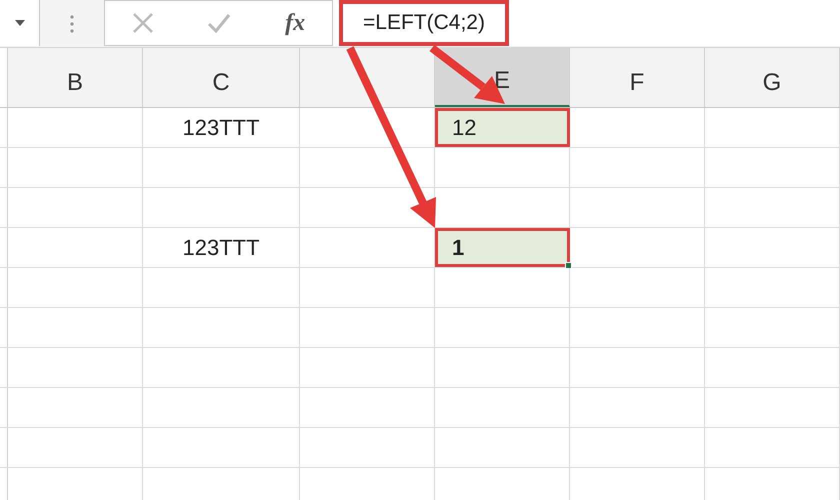  I want to click on column-header: B, so click(75, 77).